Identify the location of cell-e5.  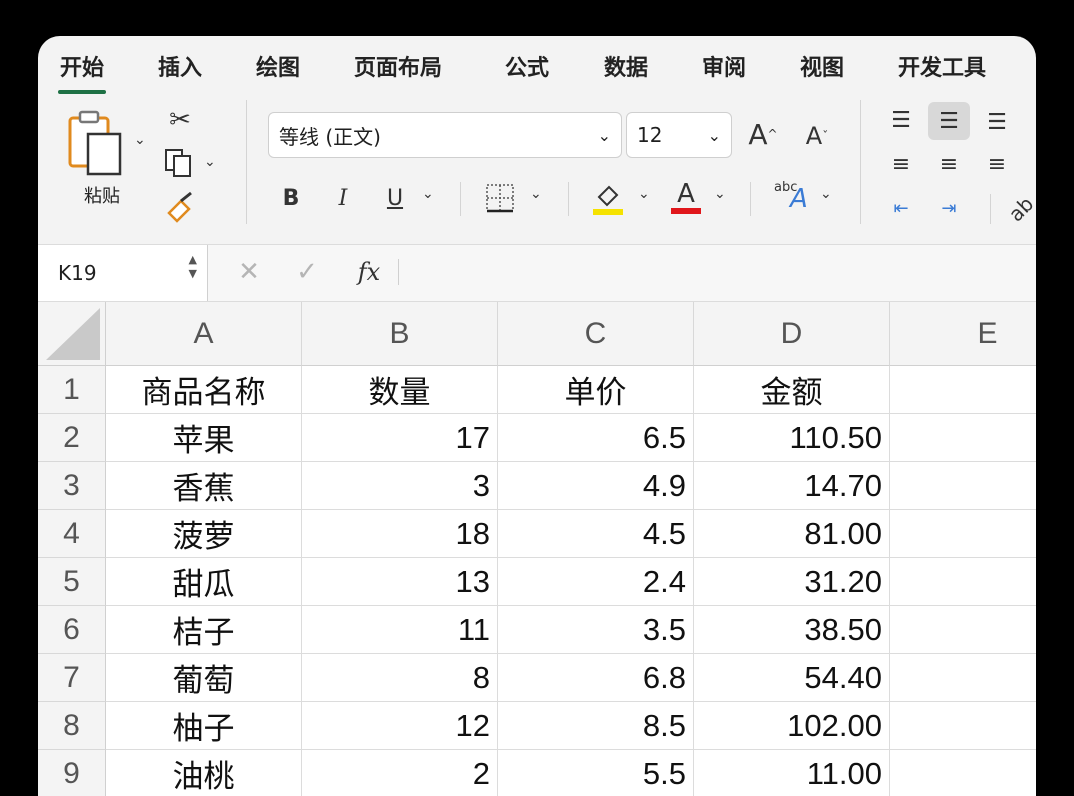
(963, 582).